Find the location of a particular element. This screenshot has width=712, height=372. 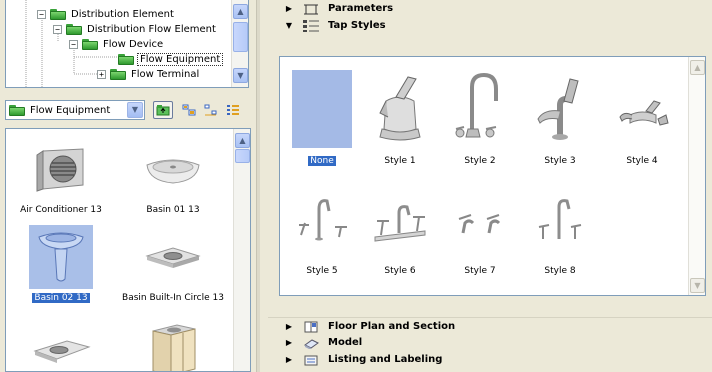

library-item-label: Basin Built-In Circle 13 is located at coordinates (173, 298).